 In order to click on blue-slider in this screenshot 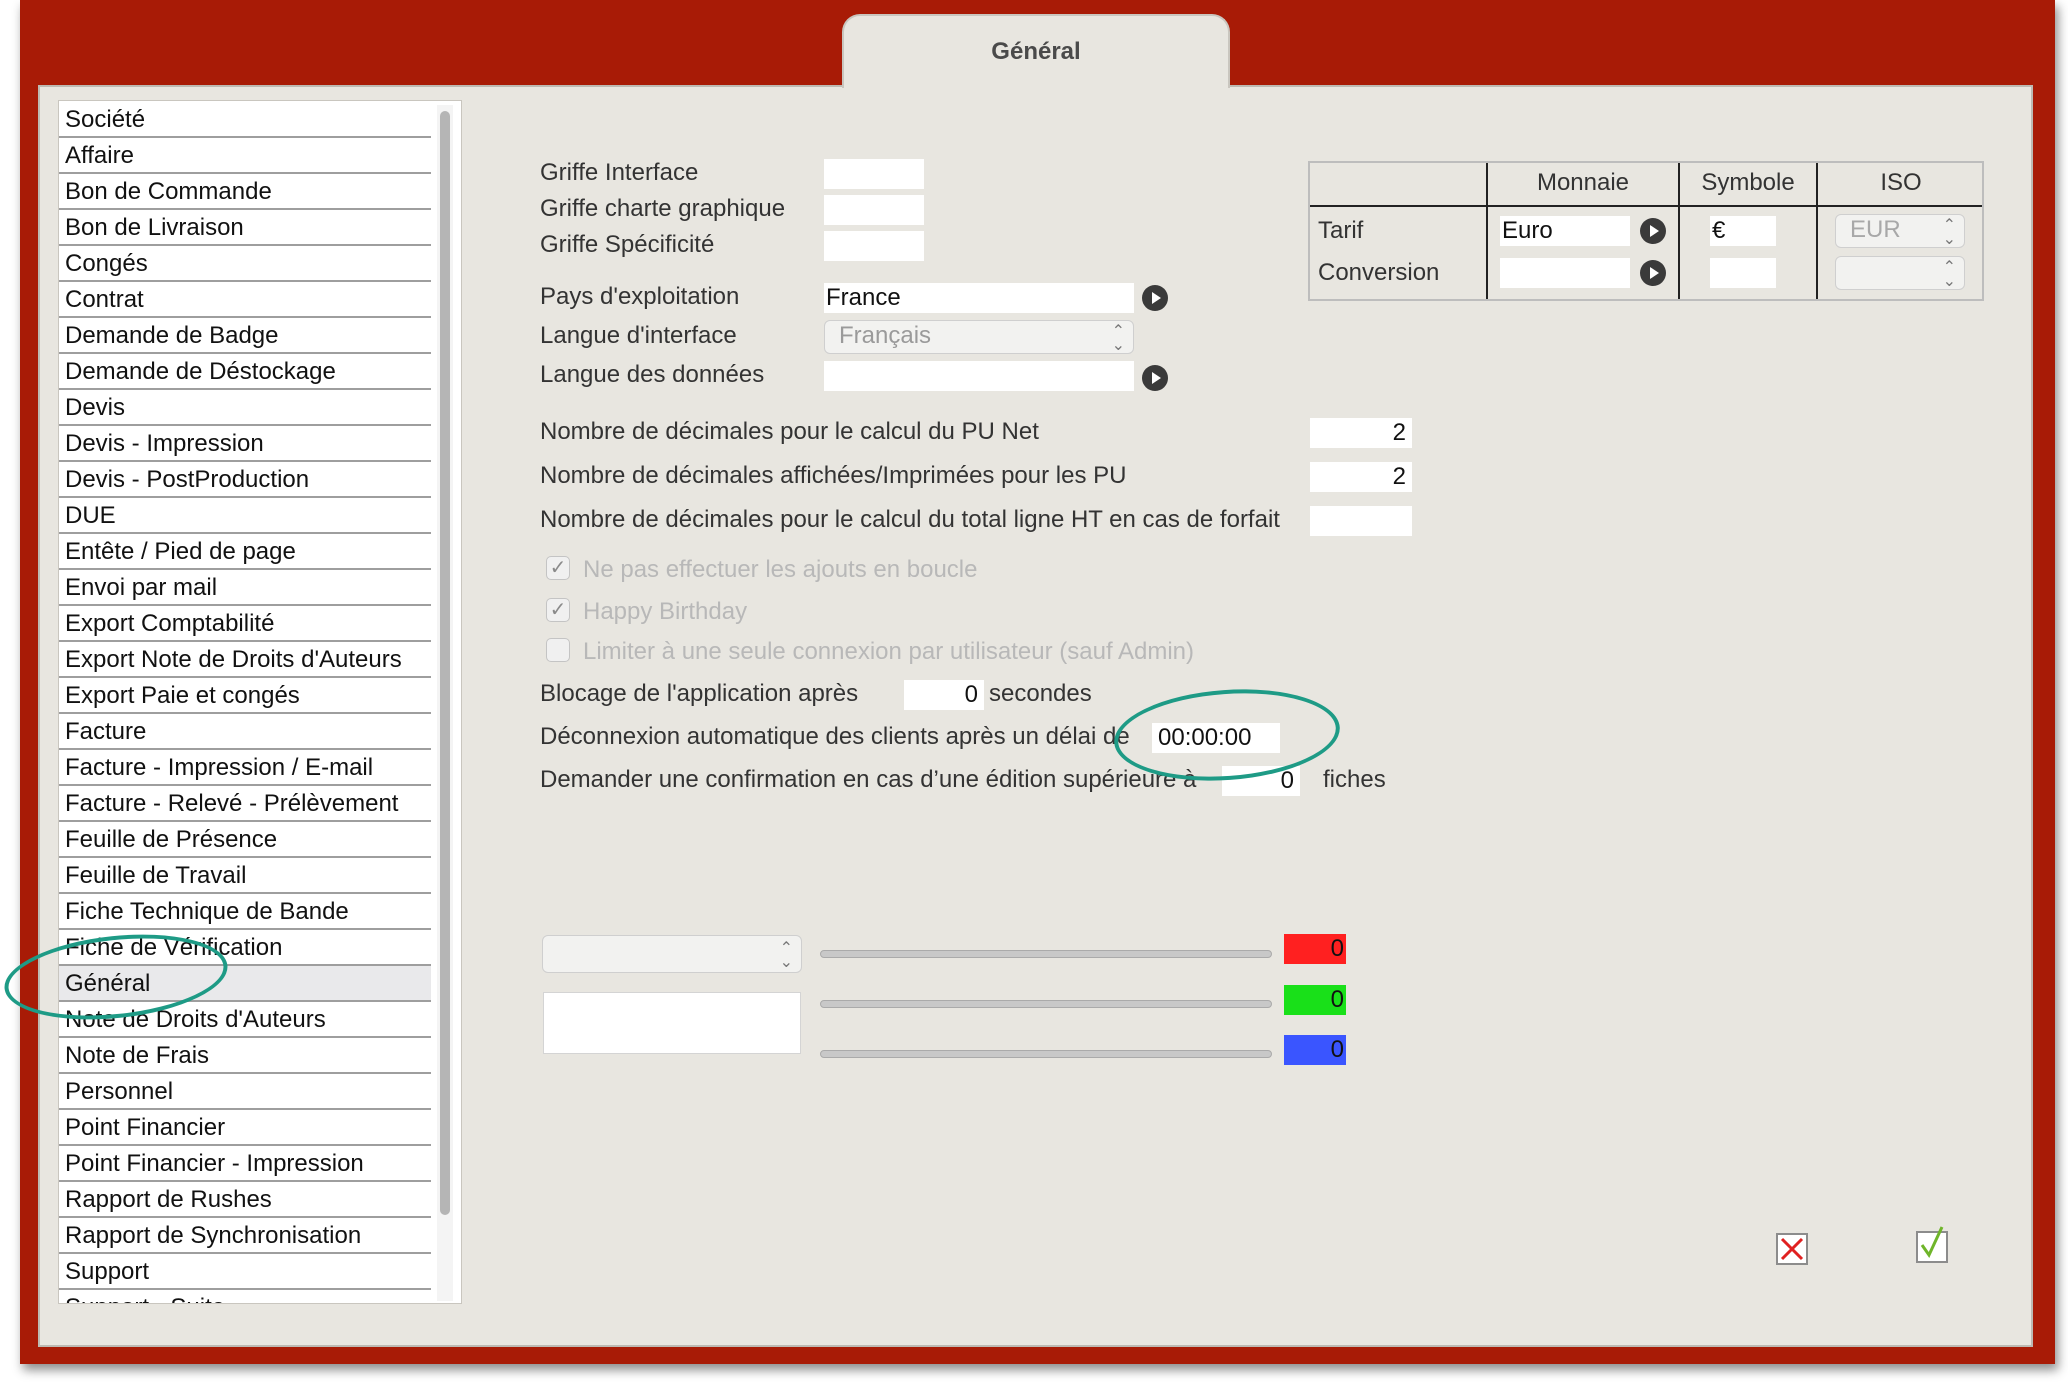, I will do `click(1046, 1054)`.